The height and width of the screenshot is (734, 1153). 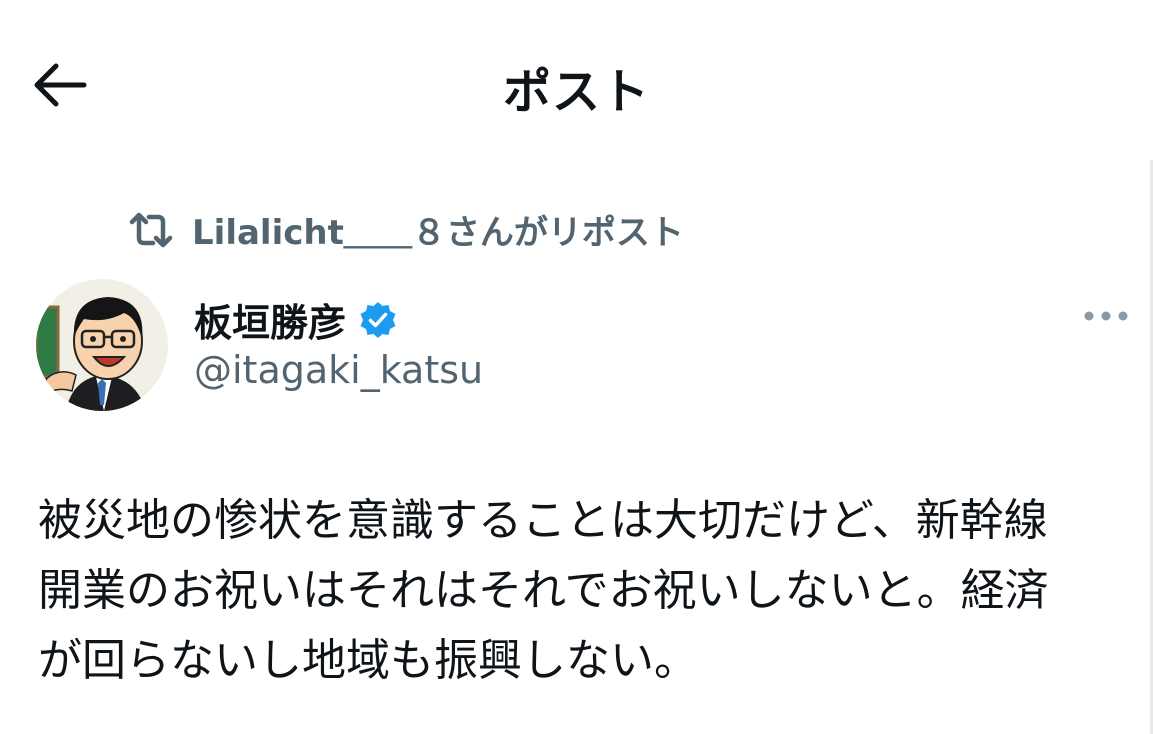 I want to click on page-title: ポスト, so click(x=576, y=92).